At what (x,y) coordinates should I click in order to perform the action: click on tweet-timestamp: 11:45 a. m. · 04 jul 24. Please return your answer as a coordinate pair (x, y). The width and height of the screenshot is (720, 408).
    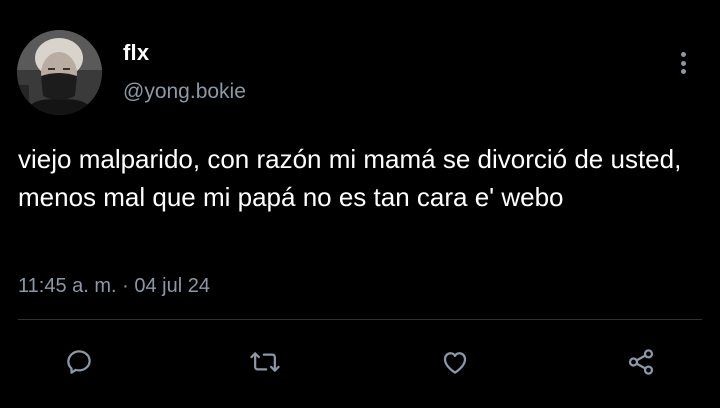
    Looking at the image, I should click on (114, 286).